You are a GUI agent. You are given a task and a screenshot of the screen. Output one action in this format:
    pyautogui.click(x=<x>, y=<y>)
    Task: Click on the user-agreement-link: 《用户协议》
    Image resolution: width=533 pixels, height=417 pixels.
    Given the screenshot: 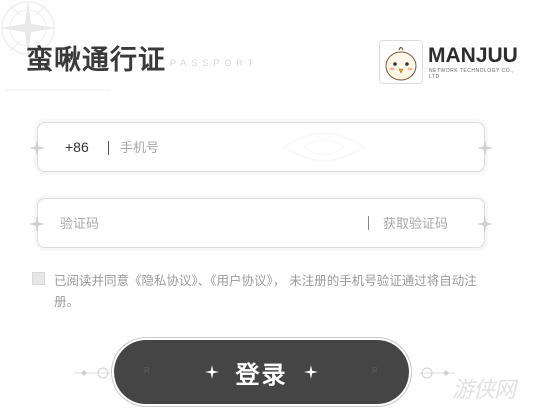 What is the action you would take?
    pyautogui.click(x=241, y=280)
    